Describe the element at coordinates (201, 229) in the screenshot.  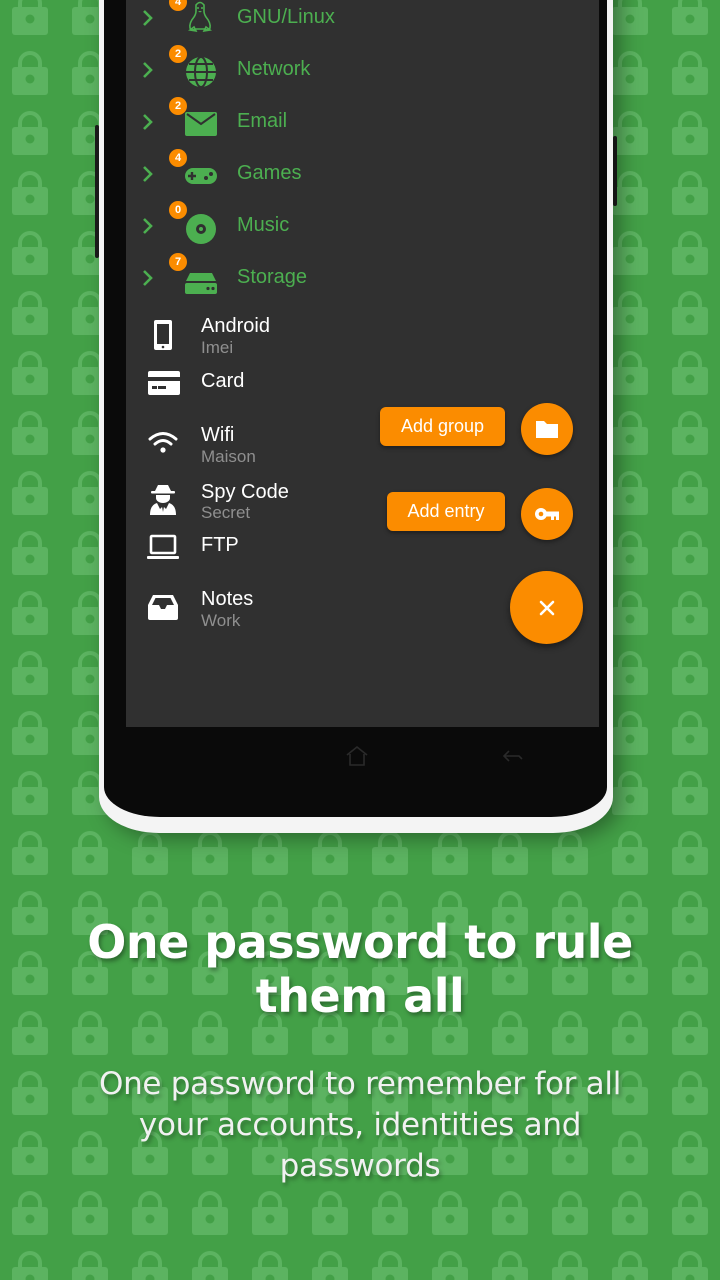
I see `disc-icon` at that location.